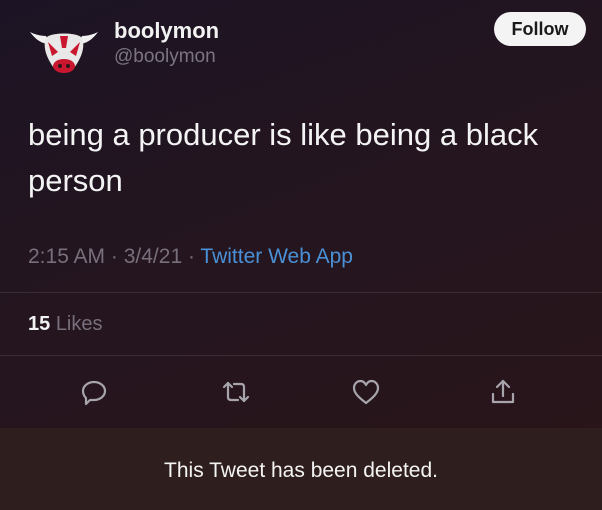 The height and width of the screenshot is (510, 602). What do you see at coordinates (79, 324) in the screenshot?
I see `likes-label: Likes` at bounding box center [79, 324].